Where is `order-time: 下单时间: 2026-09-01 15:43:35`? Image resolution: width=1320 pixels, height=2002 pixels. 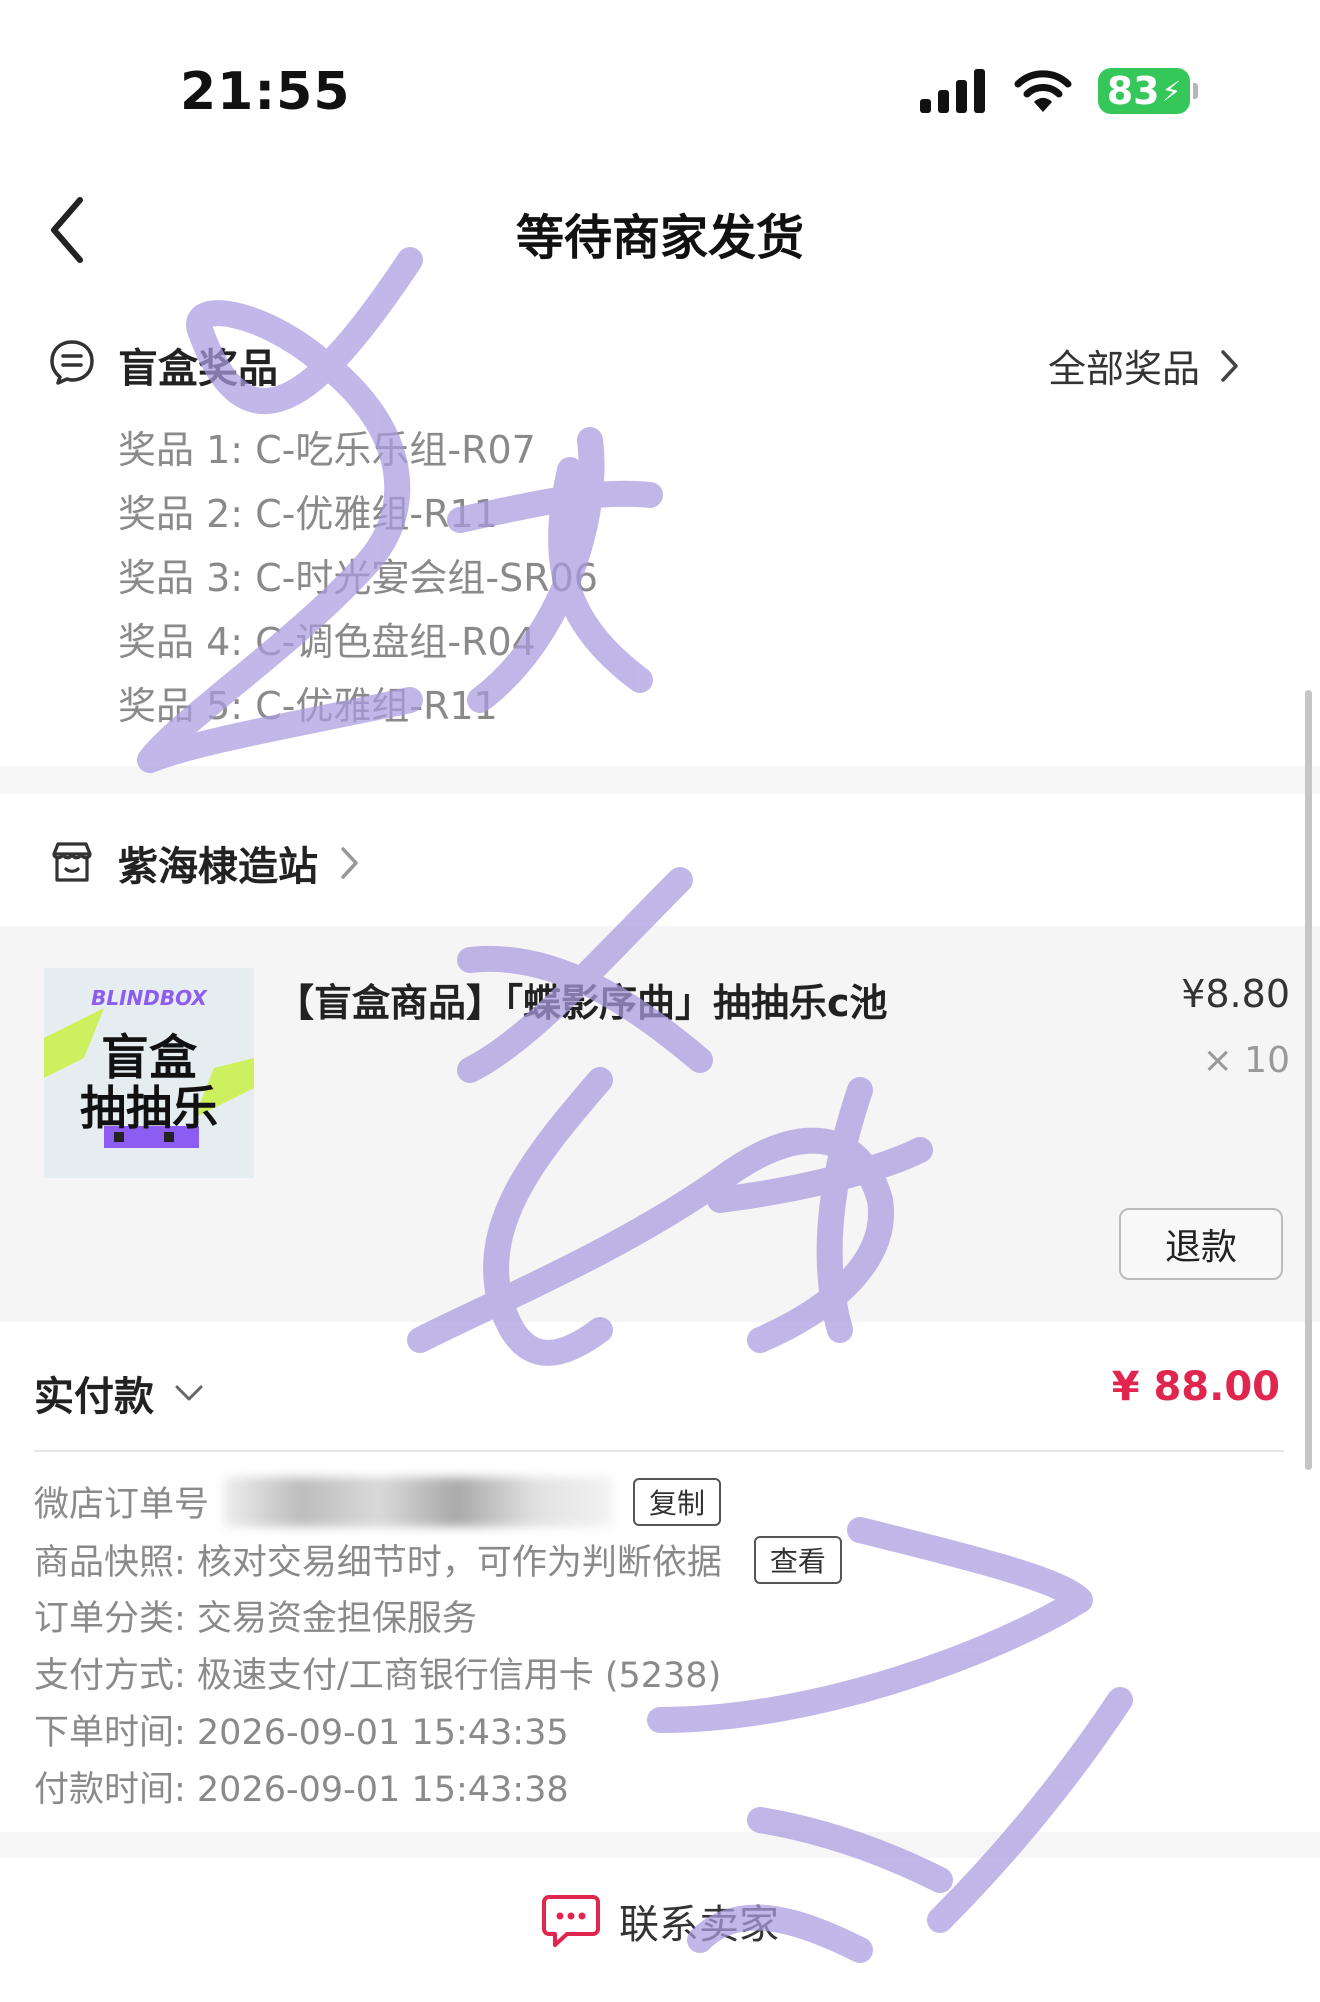 order-time: 下单时间: 2026-09-01 15:43:35 is located at coordinates (301, 1733).